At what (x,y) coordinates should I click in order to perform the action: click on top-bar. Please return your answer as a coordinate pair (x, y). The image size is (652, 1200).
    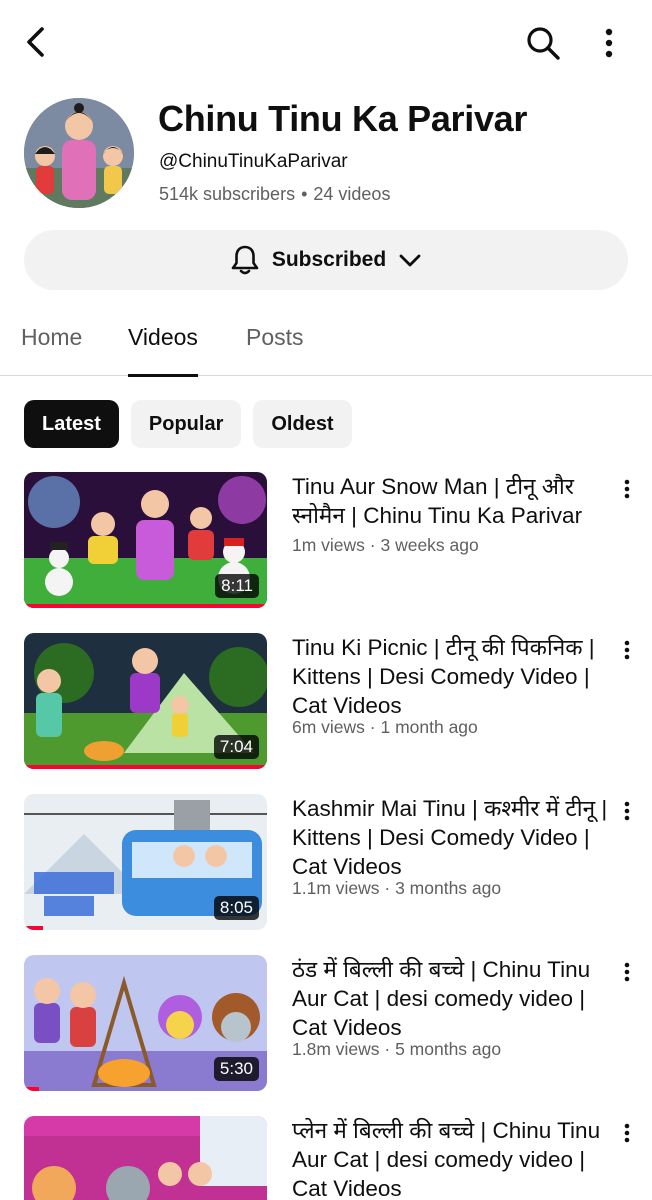
    Looking at the image, I should click on (326, 42).